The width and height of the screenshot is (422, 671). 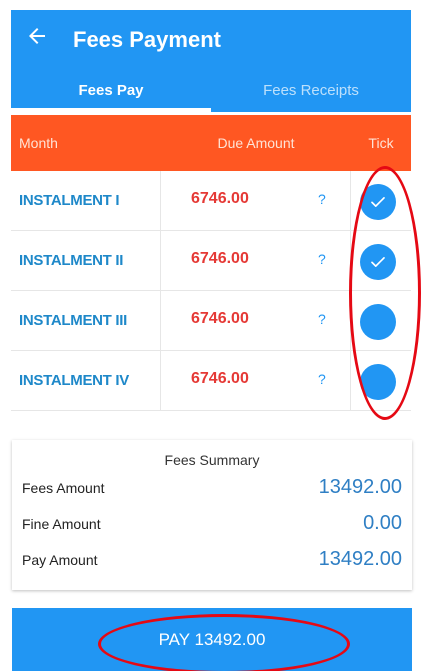 I want to click on table-row: INSTALMENT III 6746.00 ?, so click(x=211, y=321).